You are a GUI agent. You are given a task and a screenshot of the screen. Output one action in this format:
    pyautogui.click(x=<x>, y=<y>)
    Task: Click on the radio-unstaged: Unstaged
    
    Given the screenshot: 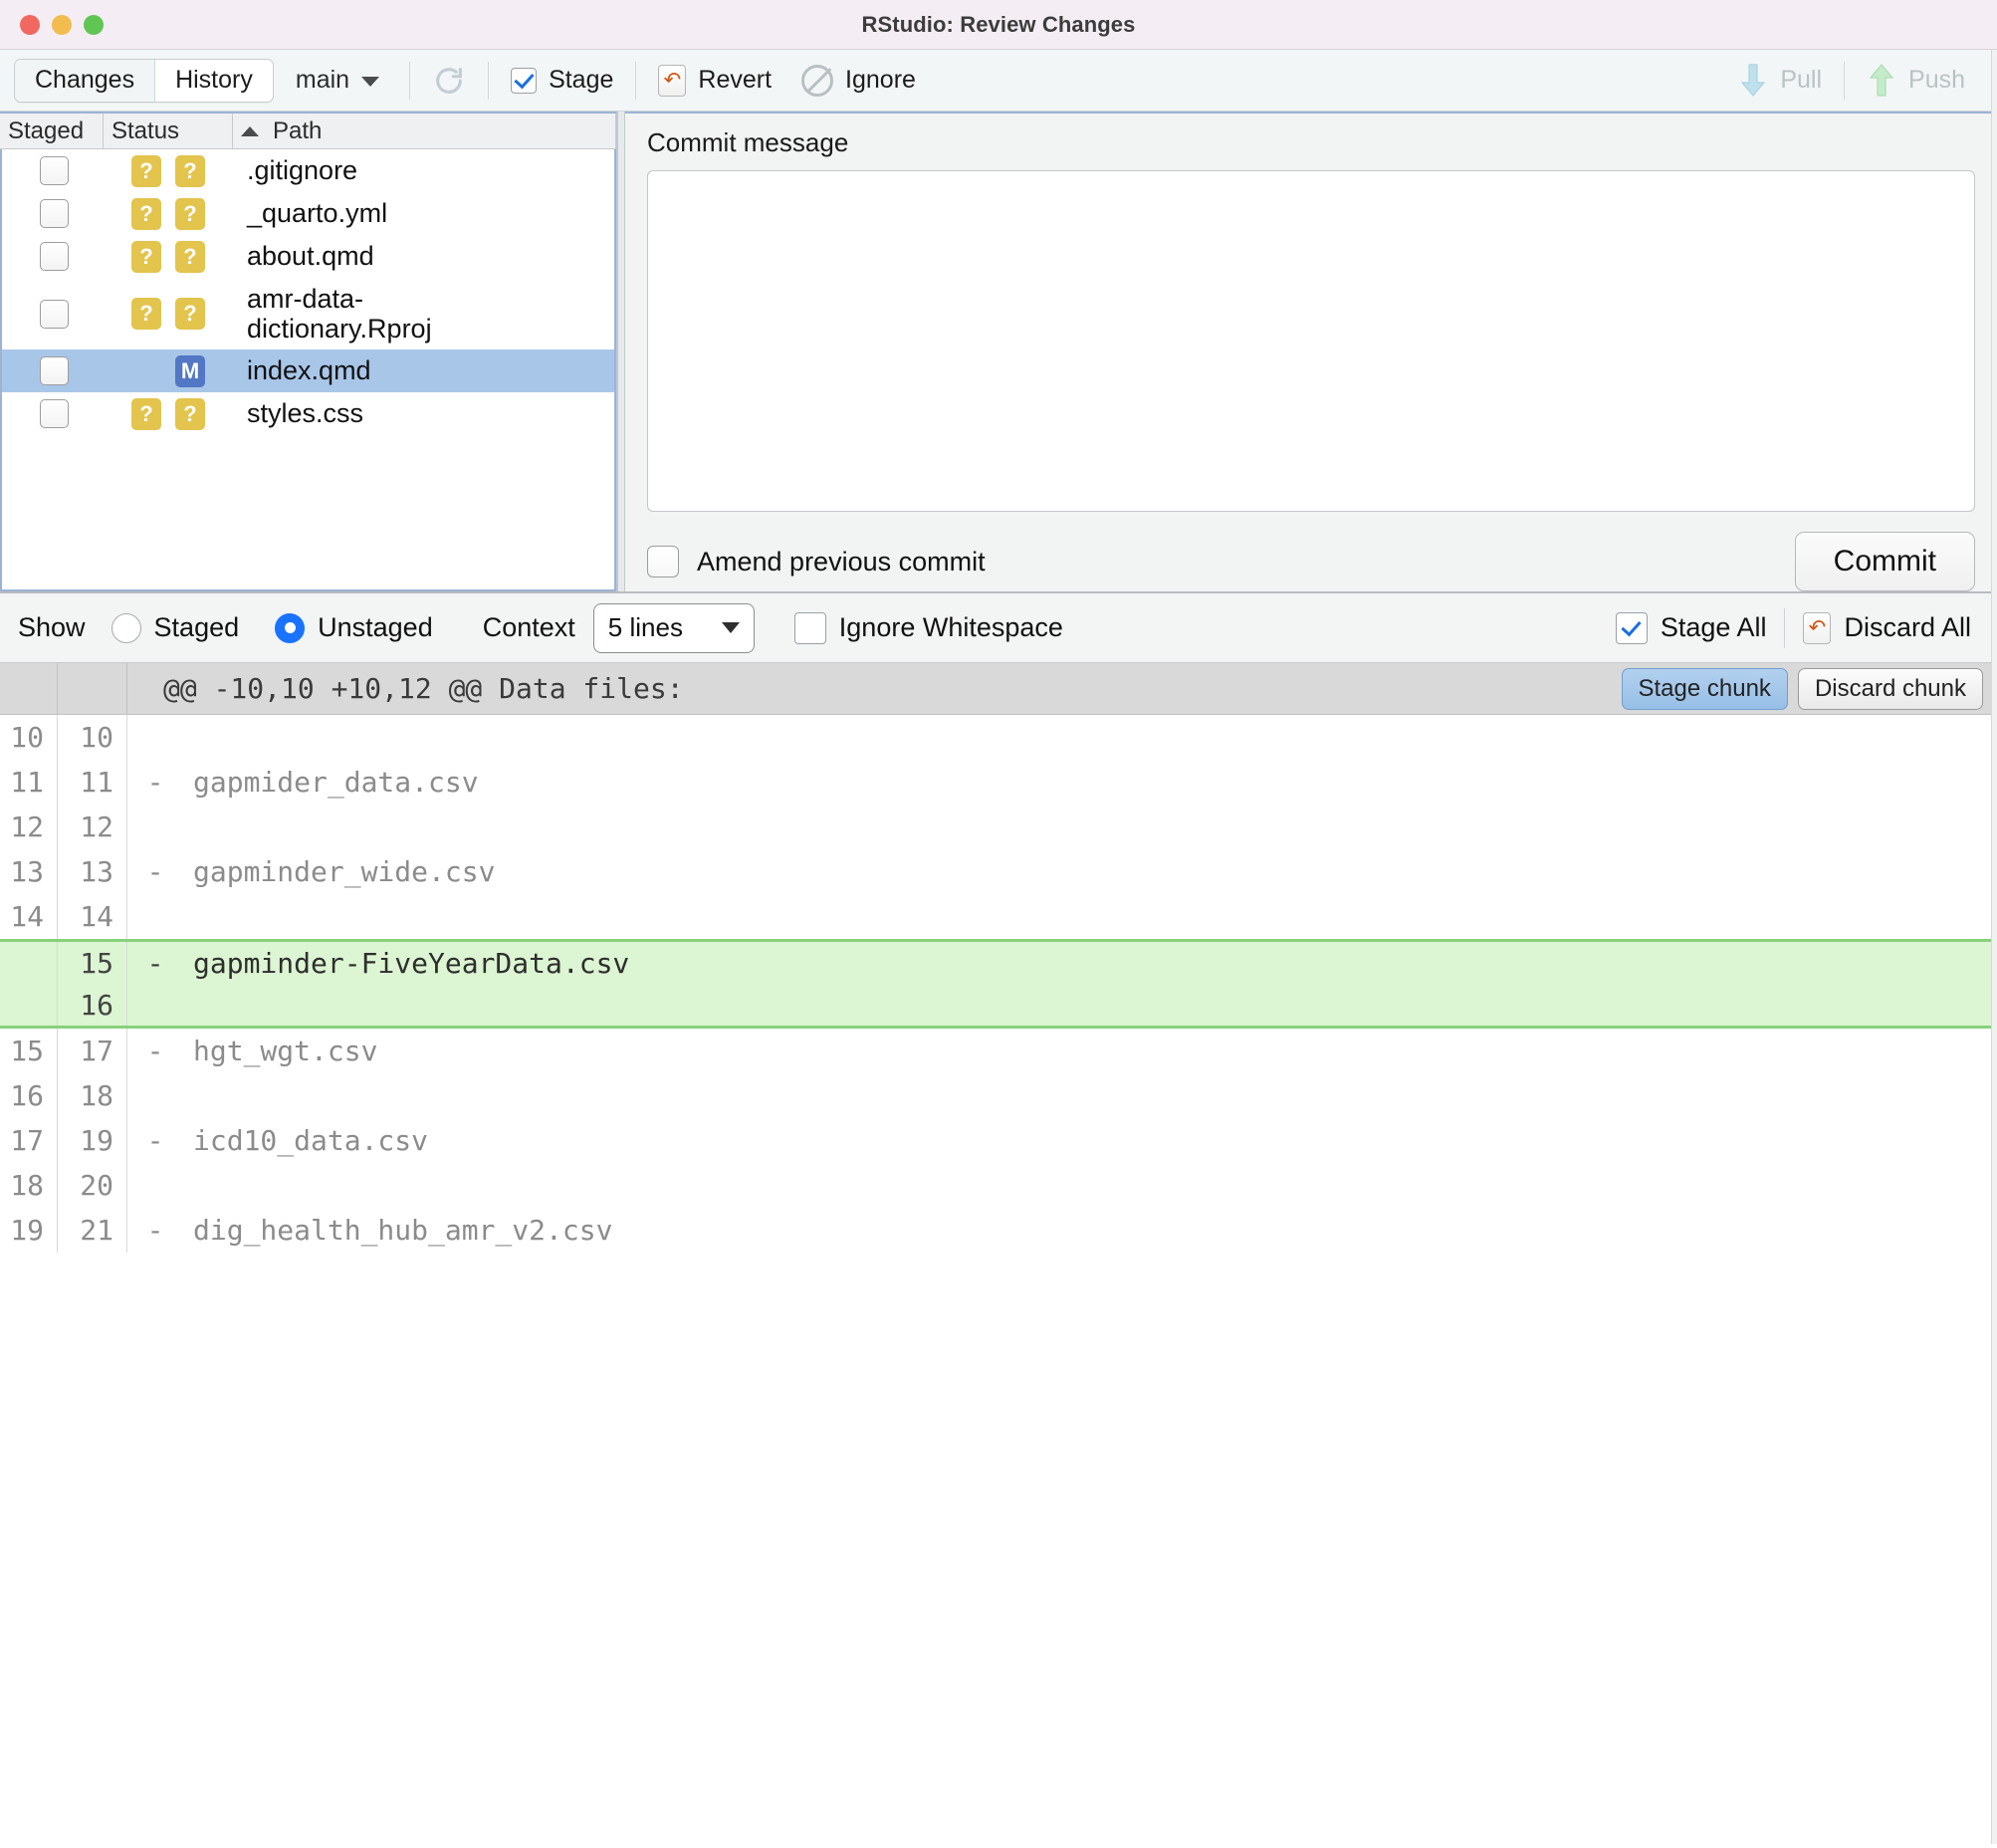 What is the action you would take?
    pyautogui.click(x=354, y=627)
    